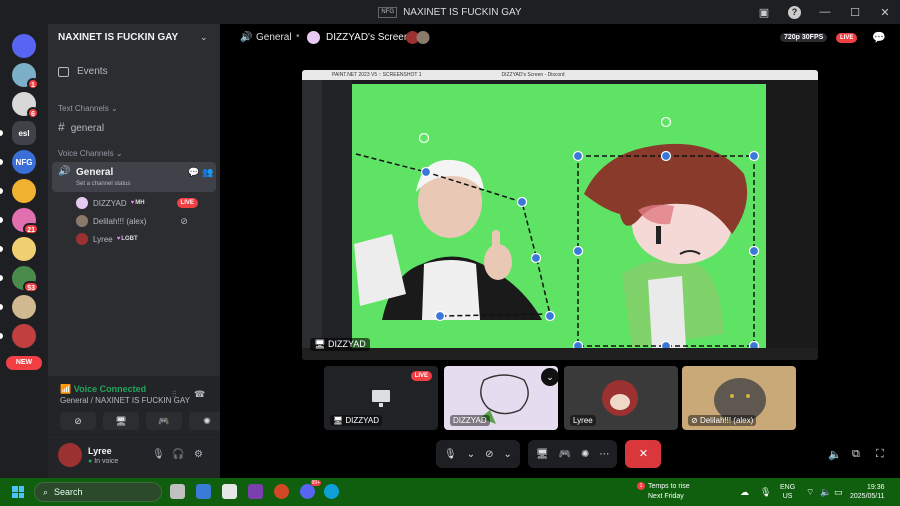 The width and height of the screenshot is (900, 506). What do you see at coordinates (83, 108) in the screenshot?
I see `category-label: Text Channels` at bounding box center [83, 108].